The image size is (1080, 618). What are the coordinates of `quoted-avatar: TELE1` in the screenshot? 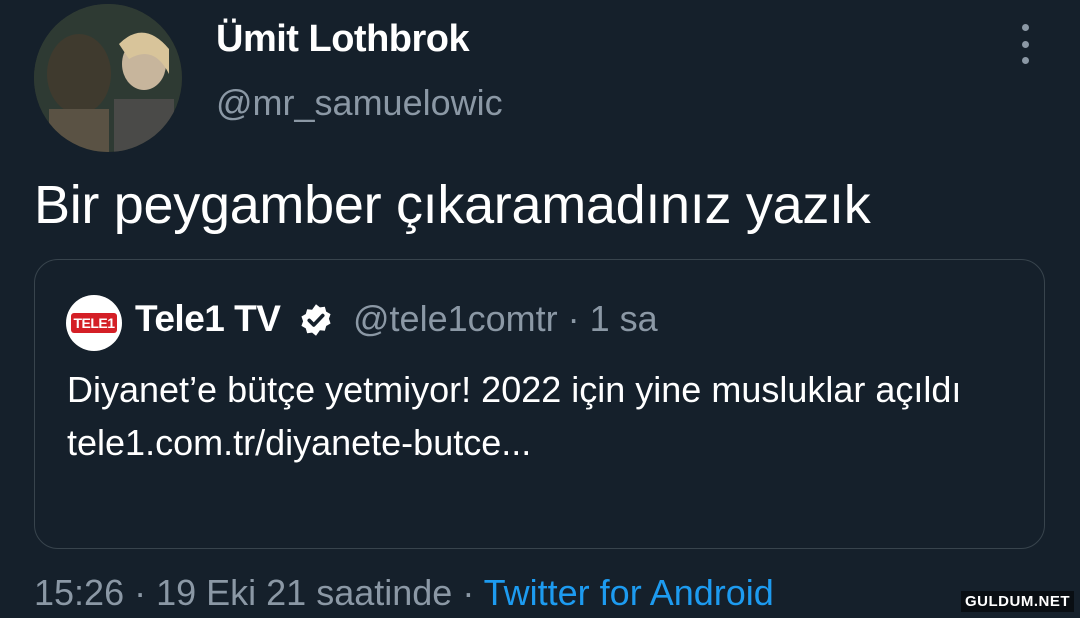 It's located at (94, 323).